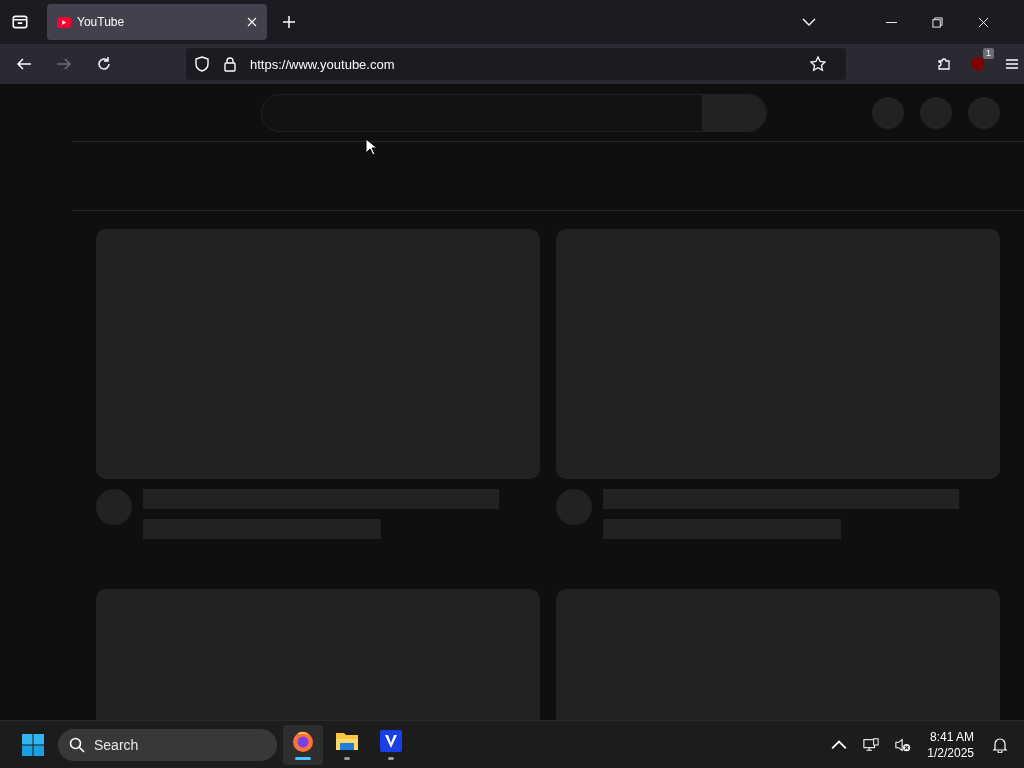 The width and height of the screenshot is (1024, 768). Describe the element at coordinates (391, 741) in the screenshot. I see `v-app-icon` at that location.